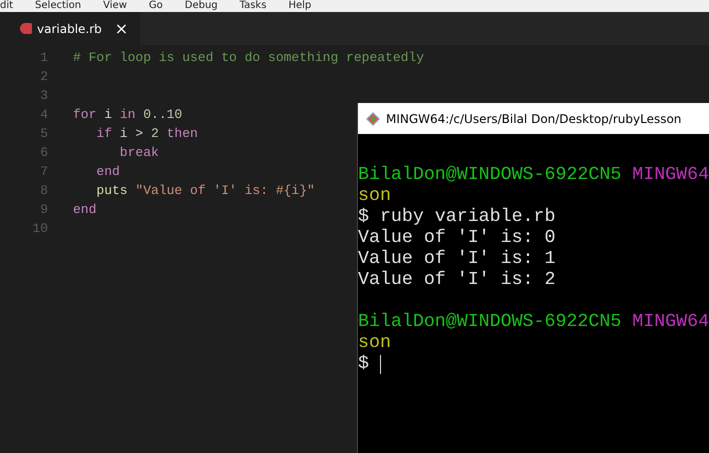 This screenshot has height=453, width=709. What do you see at coordinates (43, 172) in the screenshot?
I see `line-number: 7` at bounding box center [43, 172].